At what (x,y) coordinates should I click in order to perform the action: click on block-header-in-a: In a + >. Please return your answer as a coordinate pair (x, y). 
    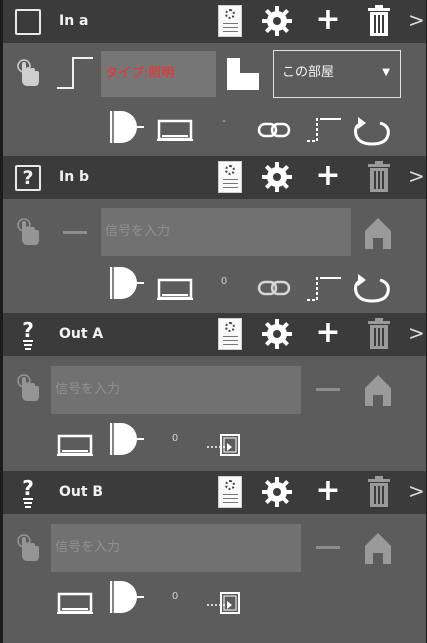
    Looking at the image, I should click on (214, 21).